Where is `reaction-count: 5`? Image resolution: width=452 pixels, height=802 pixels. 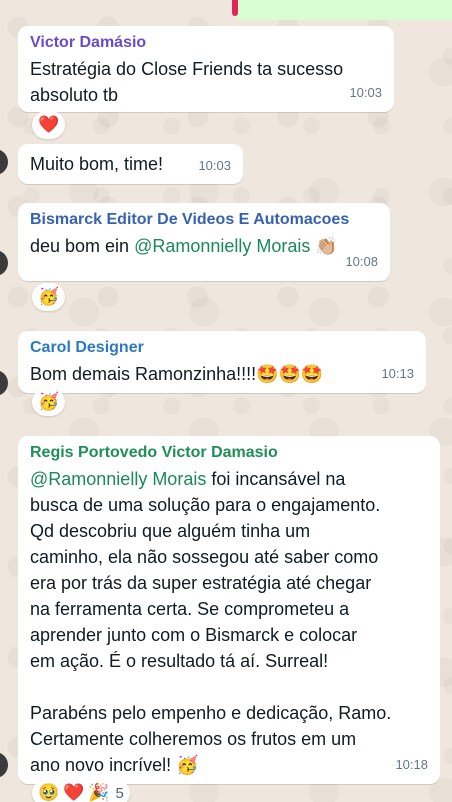 reaction-count: 5 is located at coordinates (119, 793).